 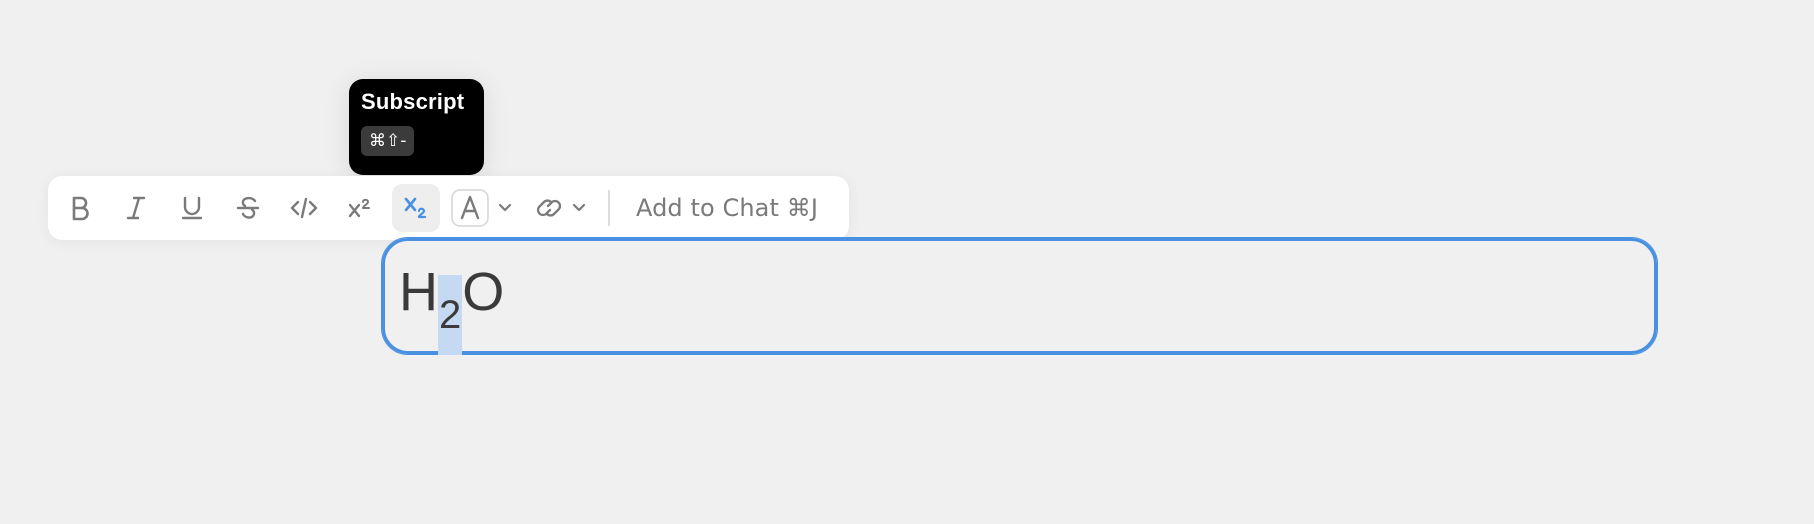 I want to click on code-button, so click(x=304, y=208).